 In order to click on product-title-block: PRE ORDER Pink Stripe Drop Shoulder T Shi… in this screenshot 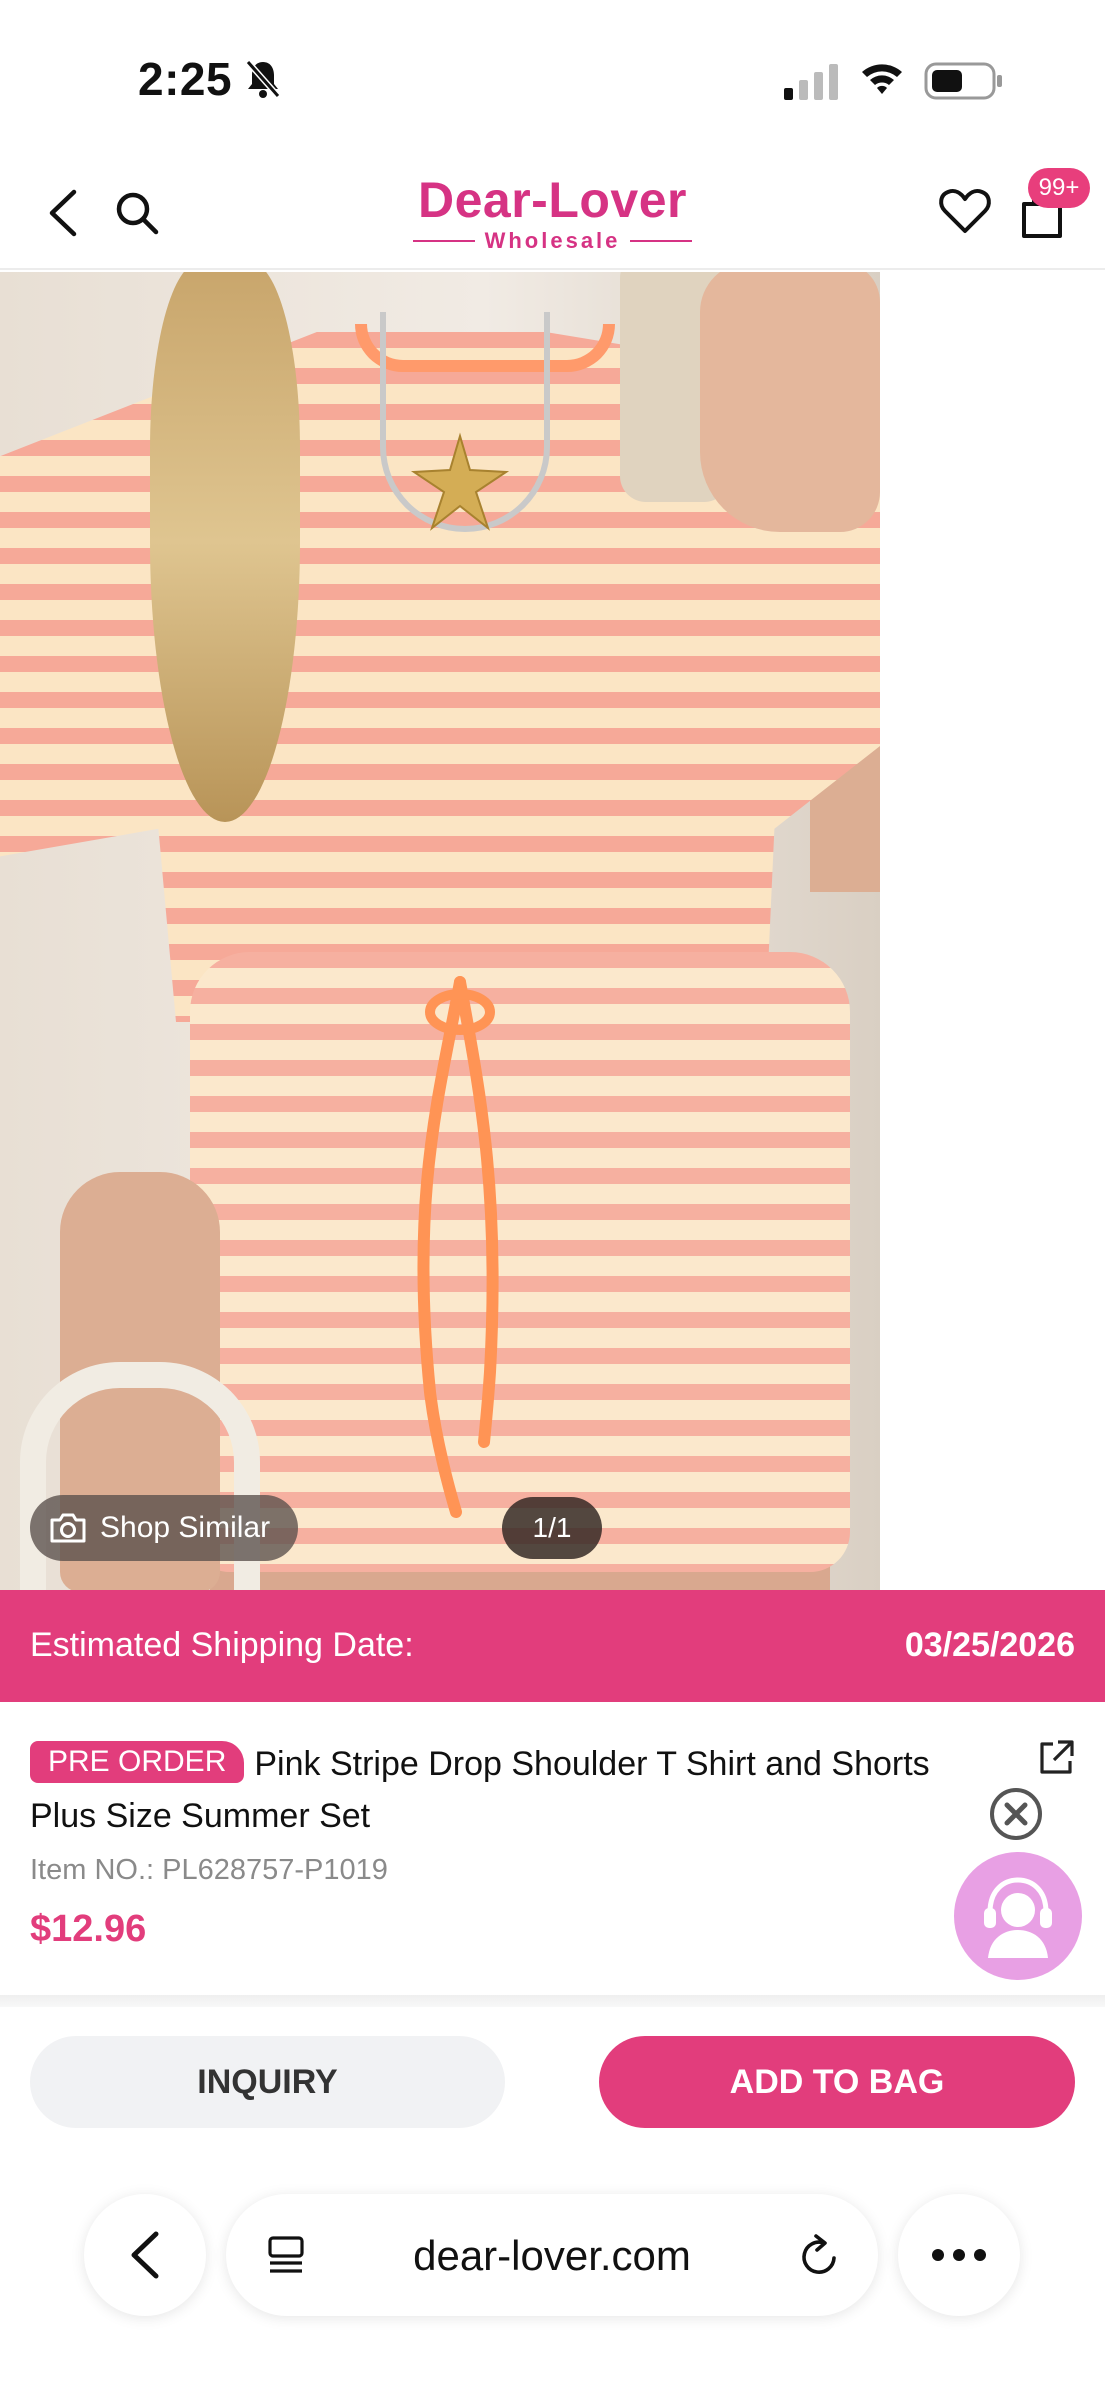, I will do `click(510, 1790)`.